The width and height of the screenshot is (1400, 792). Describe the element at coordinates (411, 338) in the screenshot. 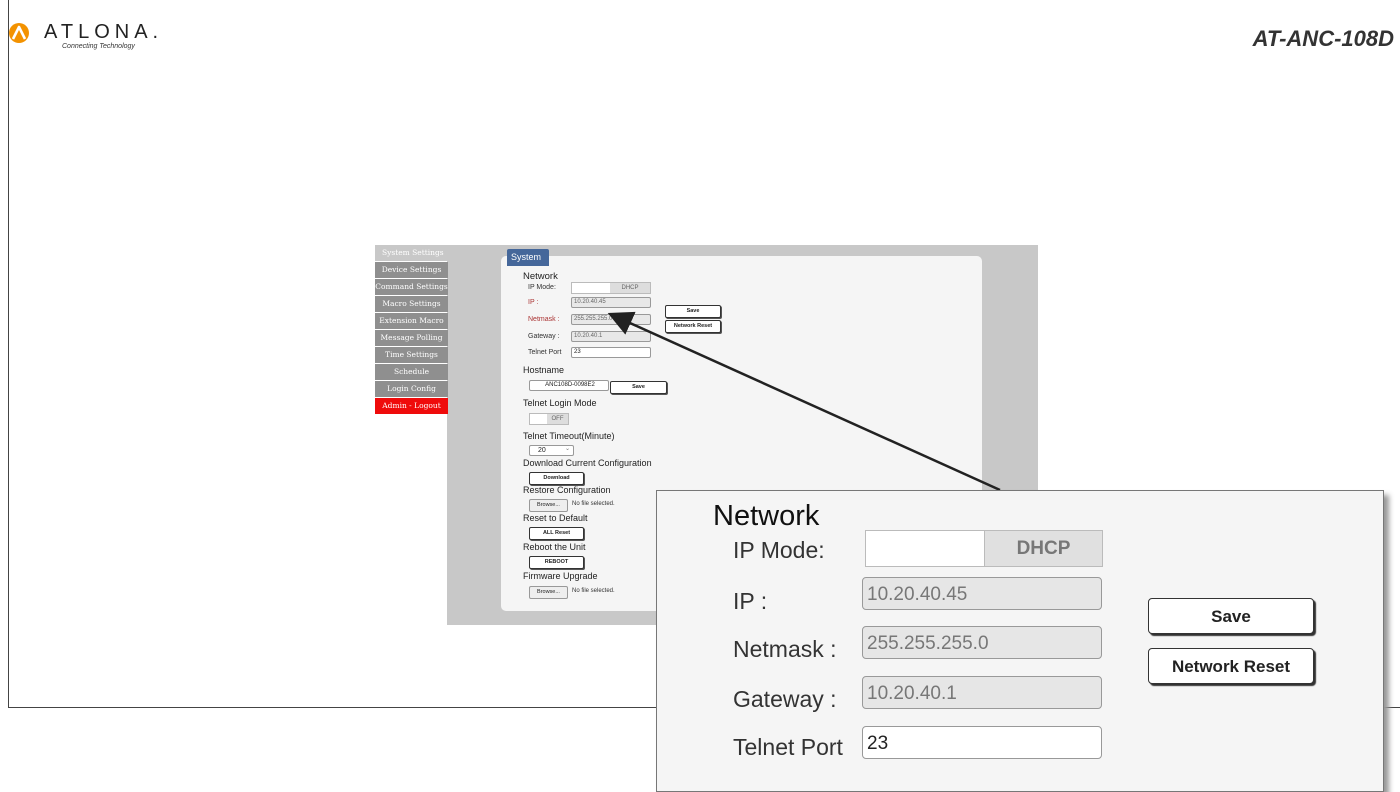

I see `sidebar-item-message-polling: Message Polling` at that location.